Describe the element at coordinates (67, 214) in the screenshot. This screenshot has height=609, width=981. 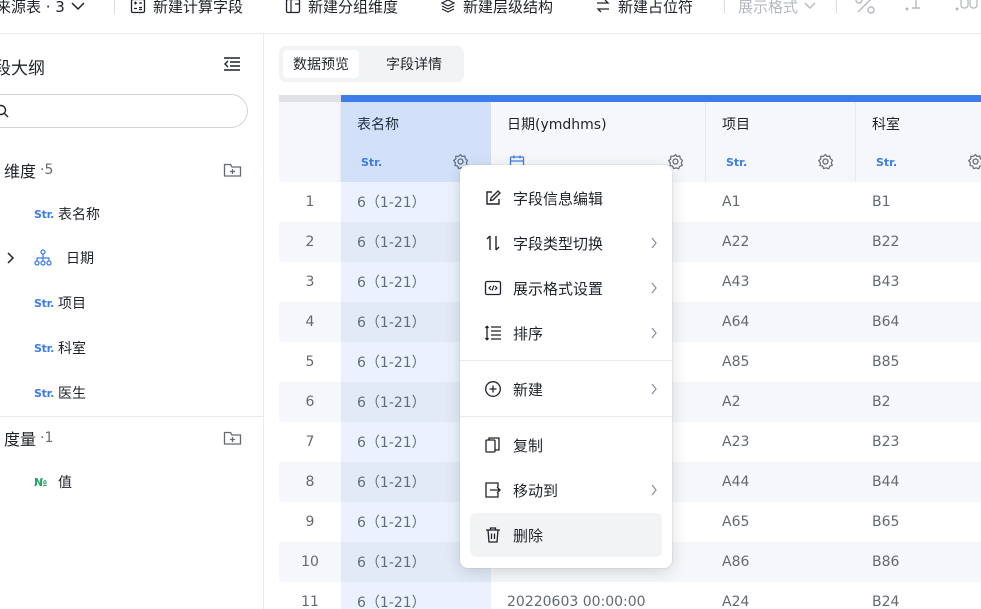
I see `dimension-field-table-name: Str. 表名称` at that location.